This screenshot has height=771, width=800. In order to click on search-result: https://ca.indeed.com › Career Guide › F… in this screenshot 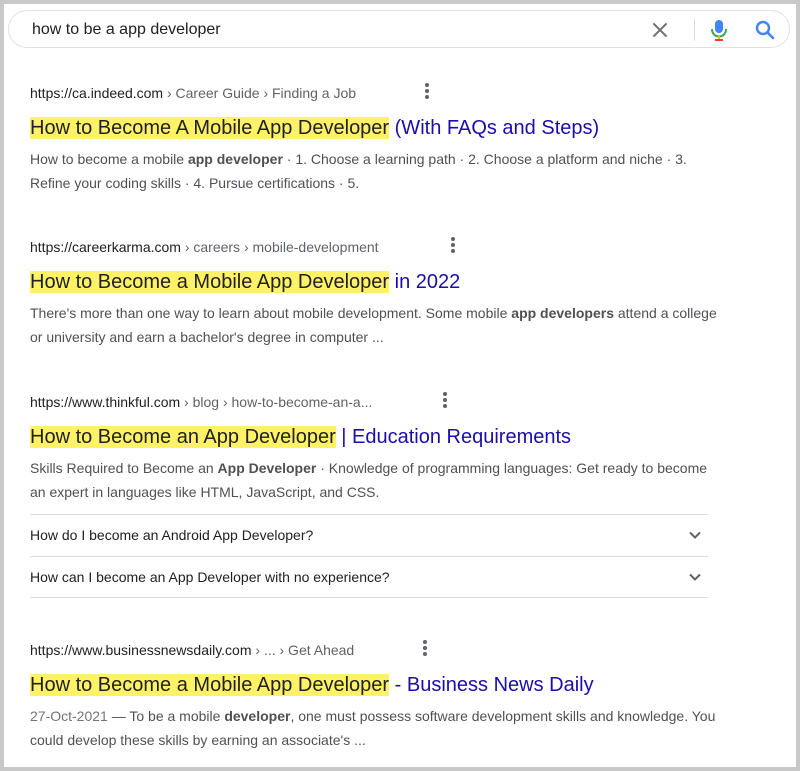, I will do `click(380, 139)`.